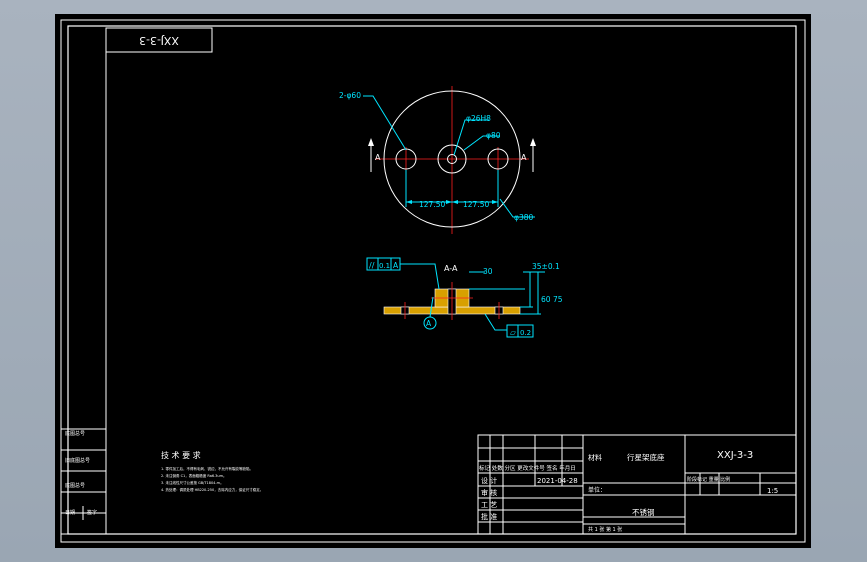 Image resolution: width=867 pixels, height=562 pixels. Describe the element at coordinates (75, 485) in the screenshot. I see `strip-text-3: 底图总号` at that location.